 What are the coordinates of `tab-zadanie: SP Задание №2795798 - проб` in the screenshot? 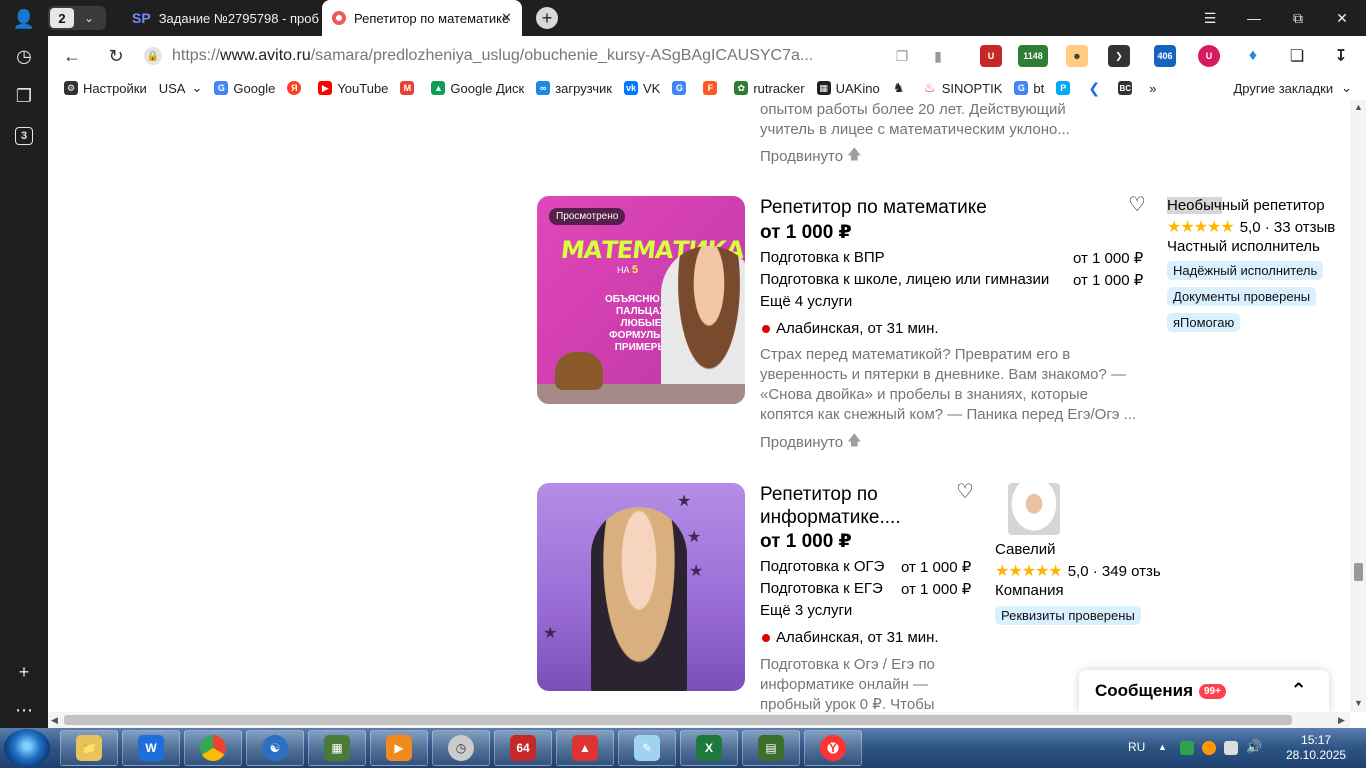 It's located at (222, 18).